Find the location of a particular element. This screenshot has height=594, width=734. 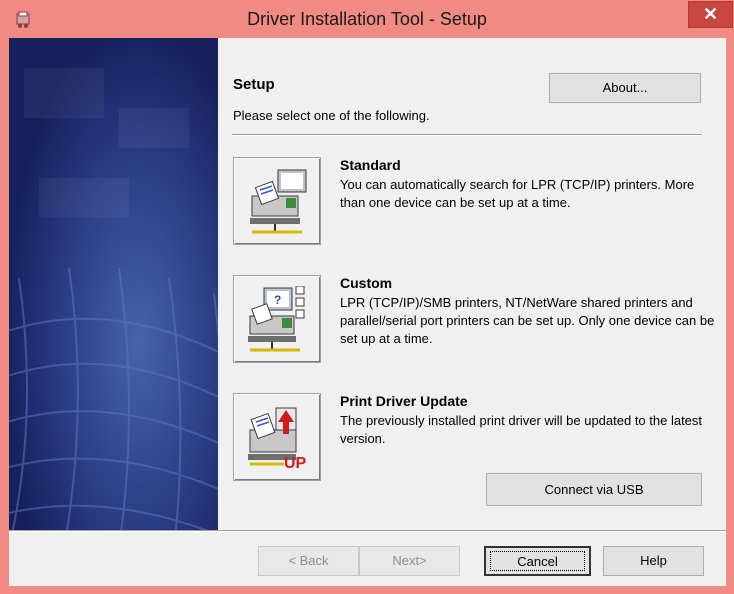

driver-update-option-title: Print Driver Update is located at coordinates (404, 401).